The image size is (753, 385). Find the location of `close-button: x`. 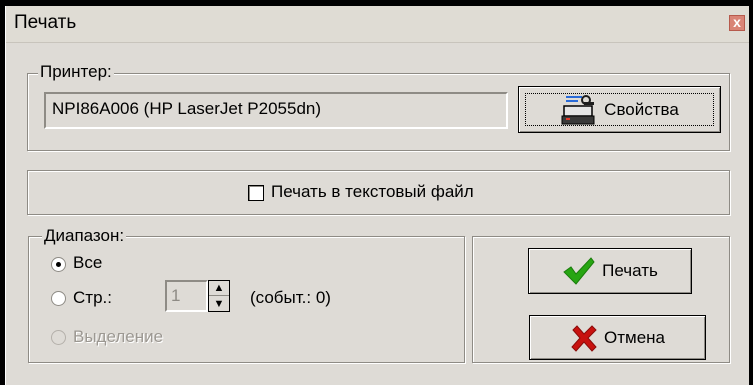

close-button: x is located at coordinates (737, 23).